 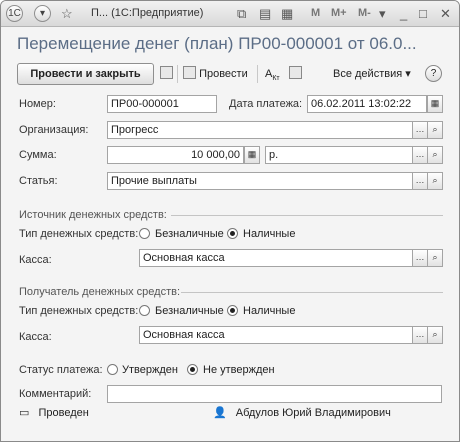 What do you see at coordinates (144, 310) in the screenshot?
I see `receiver-cashless-radio` at bounding box center [144, 310].